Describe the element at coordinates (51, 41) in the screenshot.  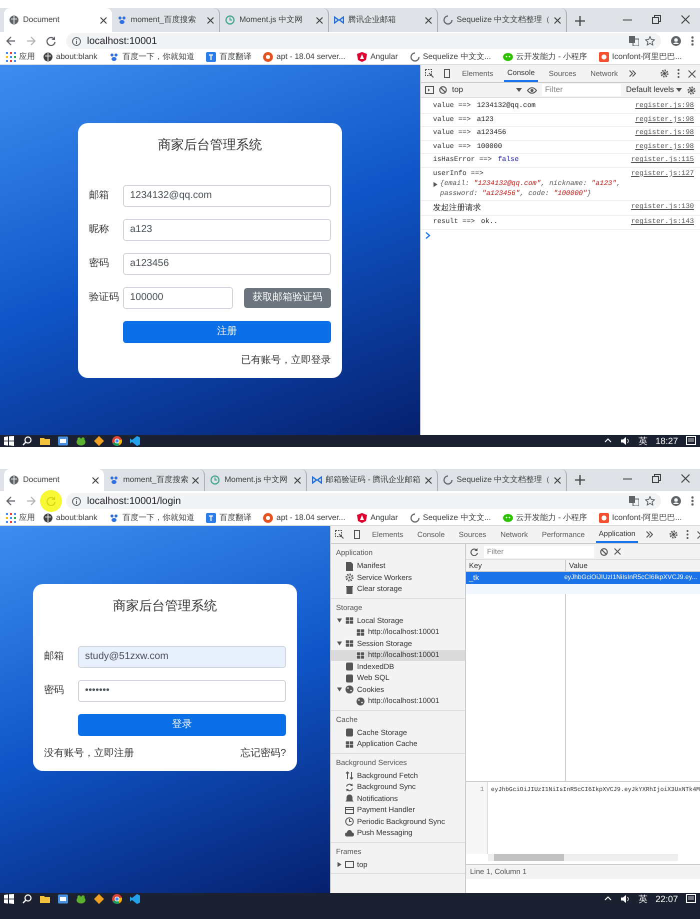
I see `reload-icon` at that location.